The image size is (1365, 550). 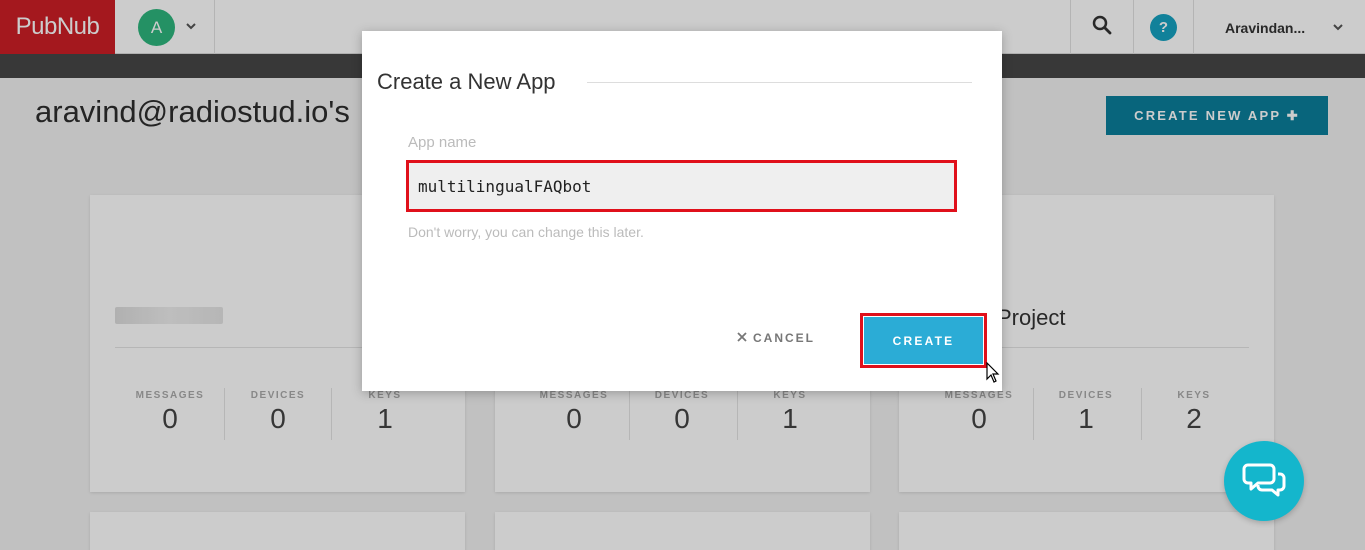 I want to click on chat-bubbles-icon, so click(x=1264, y=481).